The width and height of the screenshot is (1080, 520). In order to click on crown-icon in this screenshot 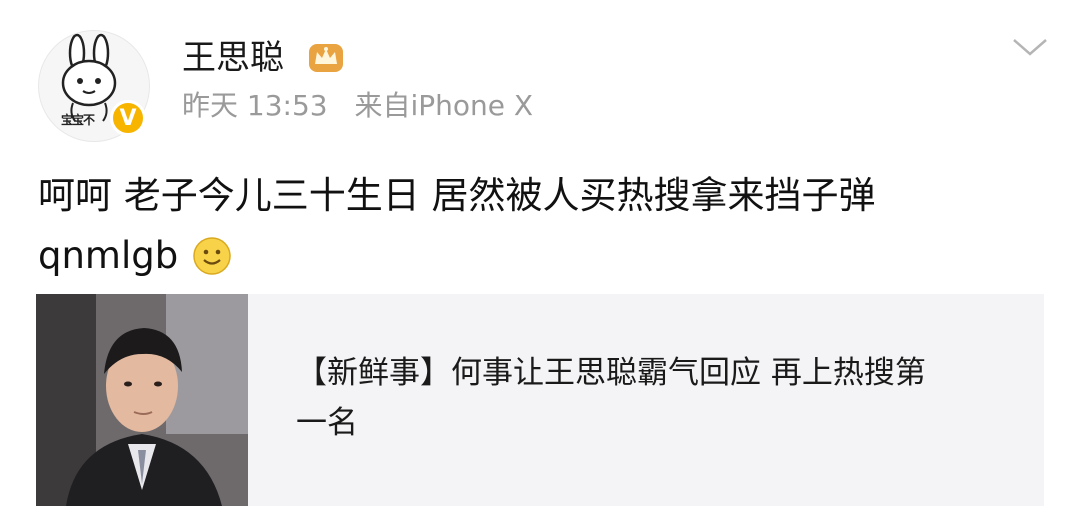, I will do `click(326, 58)`.